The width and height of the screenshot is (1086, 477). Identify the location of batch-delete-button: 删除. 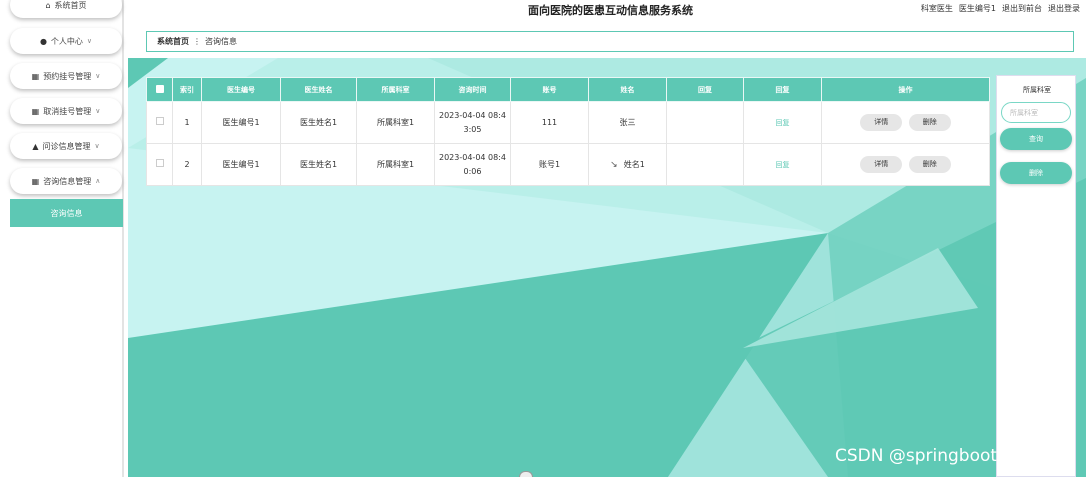
(1036, 173).